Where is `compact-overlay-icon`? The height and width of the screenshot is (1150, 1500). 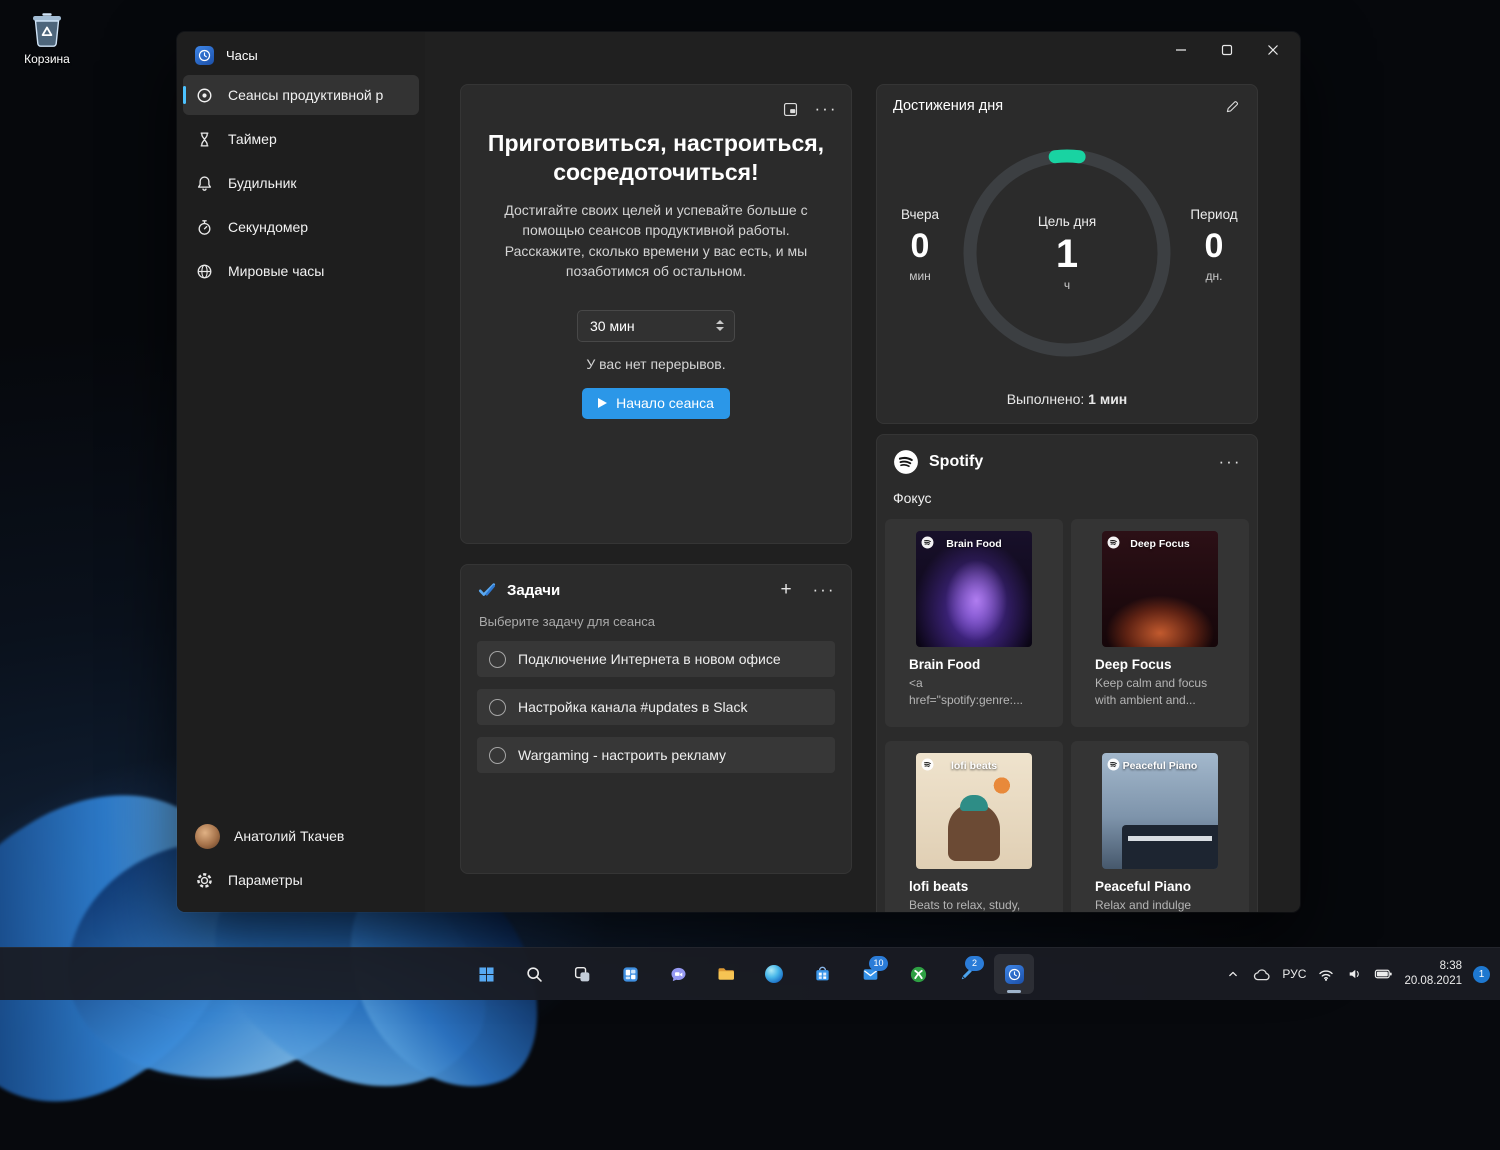 compact-overlay-icon is located at coordinates (790, 109).